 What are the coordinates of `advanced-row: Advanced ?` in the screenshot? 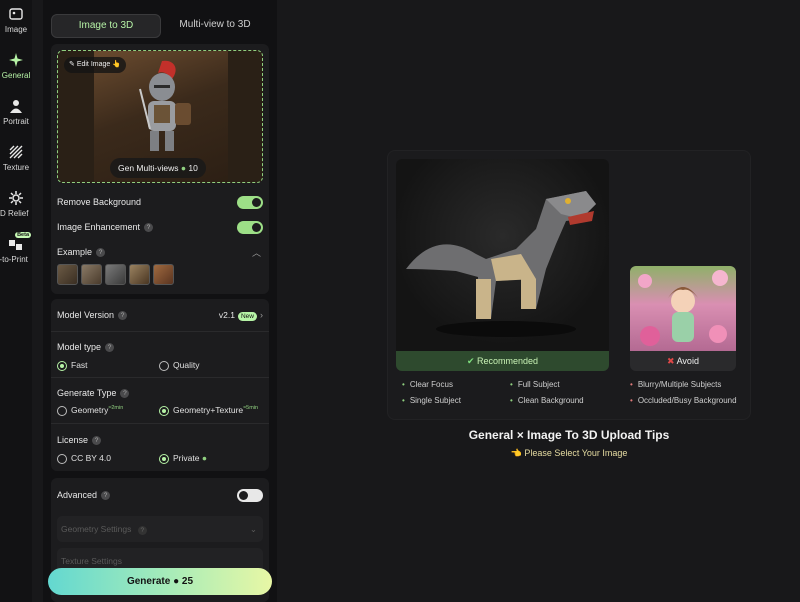 It's located at (160, 495).